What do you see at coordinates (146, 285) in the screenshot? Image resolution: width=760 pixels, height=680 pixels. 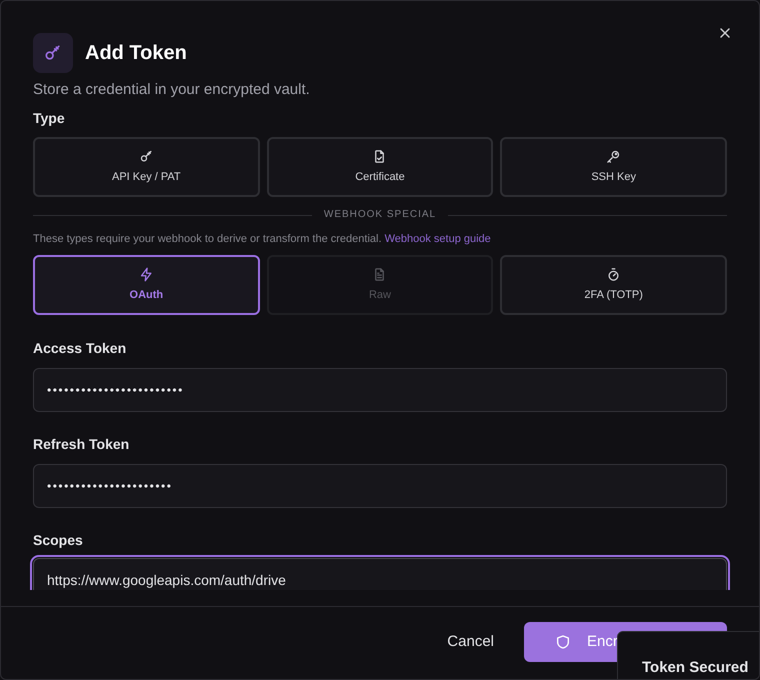 I see `type-option: OAuth` at bounding box center [146, 285].